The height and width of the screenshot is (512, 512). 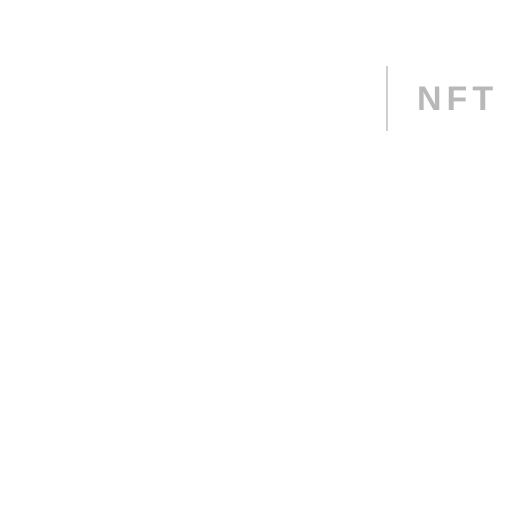 What do you see at coordinates (458, 98) in the screenshot?
I see `brand-label: NFT` at bounding box center [458, 98].